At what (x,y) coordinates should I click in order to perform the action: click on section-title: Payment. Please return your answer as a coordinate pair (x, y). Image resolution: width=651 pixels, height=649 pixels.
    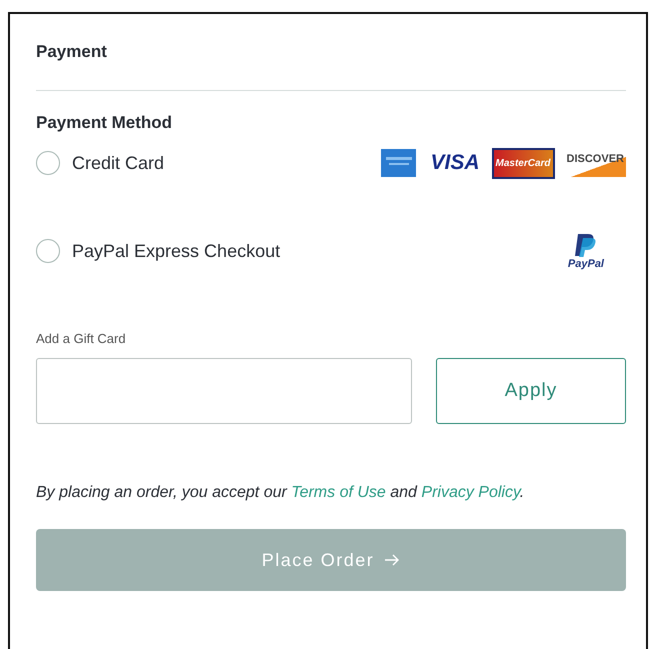
    Looking at the image, I should click on (72, 52).